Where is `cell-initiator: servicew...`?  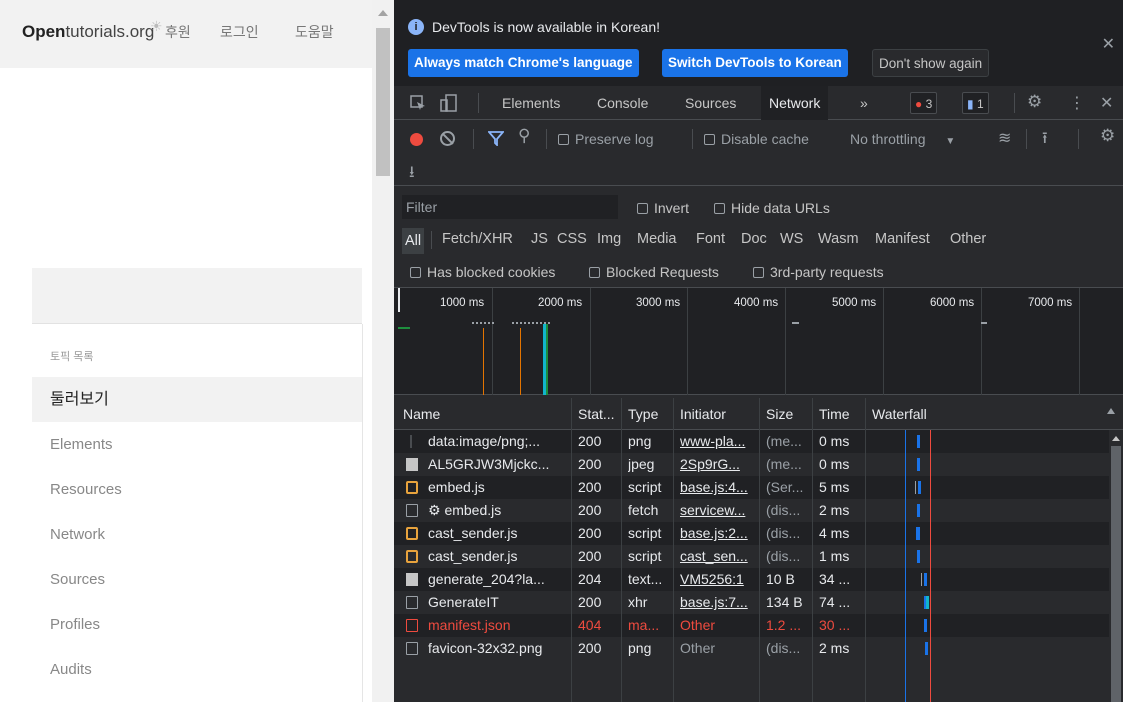 cell-initiator: servicew... is located at coordinates (718, 510).